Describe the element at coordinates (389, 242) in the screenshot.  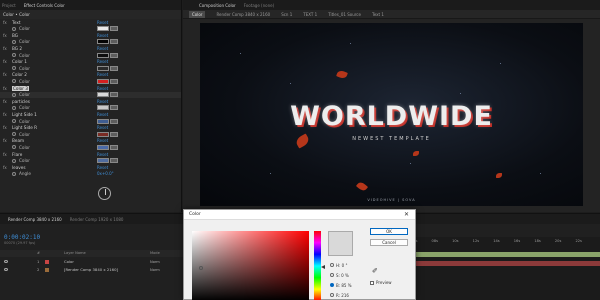
I see `cancel-button: Cancel` at that location.